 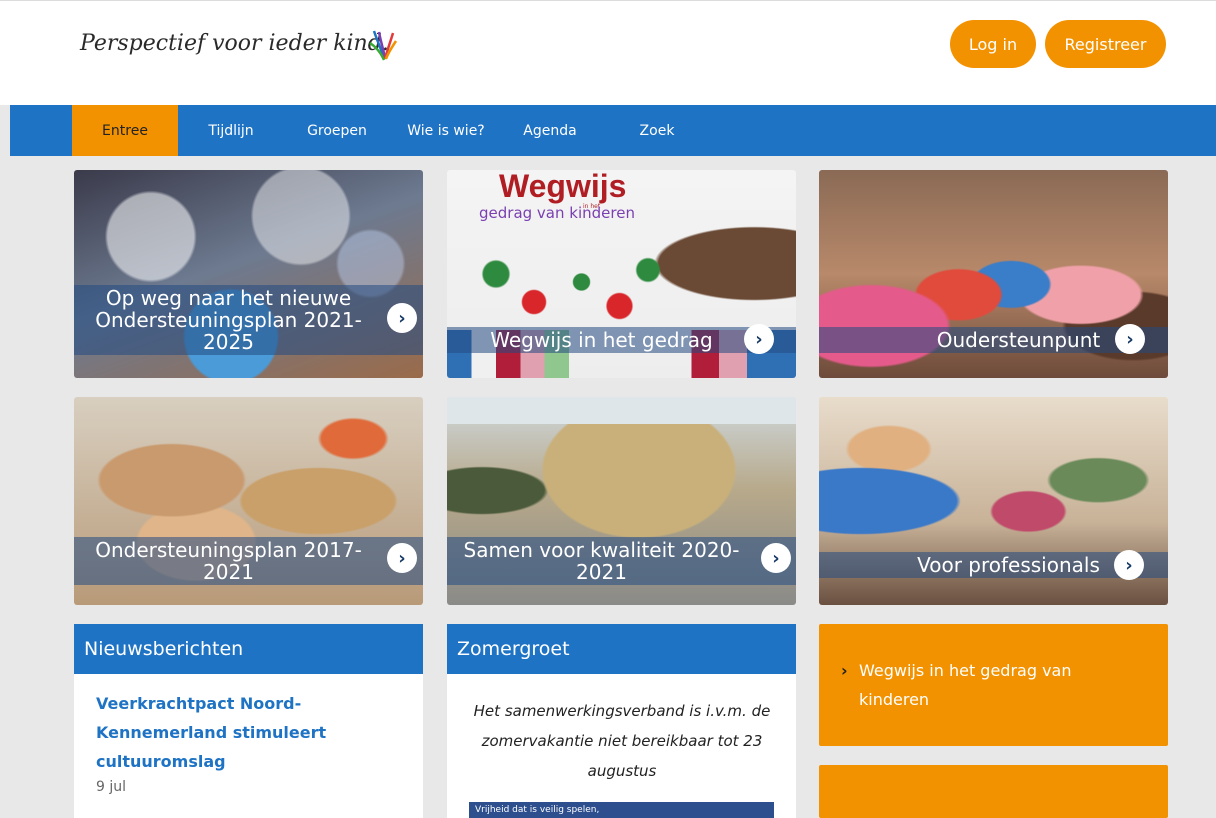 What do you see at coordinates (993, 274) in the screenshot?
I see `tile-oudersteunpunt: Oudersteunpunt ›` at bounding box center [993, 274].